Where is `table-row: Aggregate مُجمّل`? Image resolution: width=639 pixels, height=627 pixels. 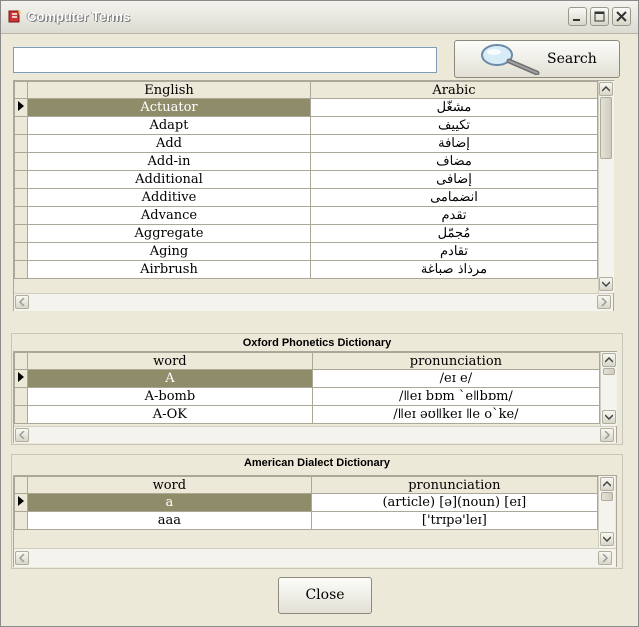
table-row: Aggregate مُجمّل is located at coordinates (306, 233).